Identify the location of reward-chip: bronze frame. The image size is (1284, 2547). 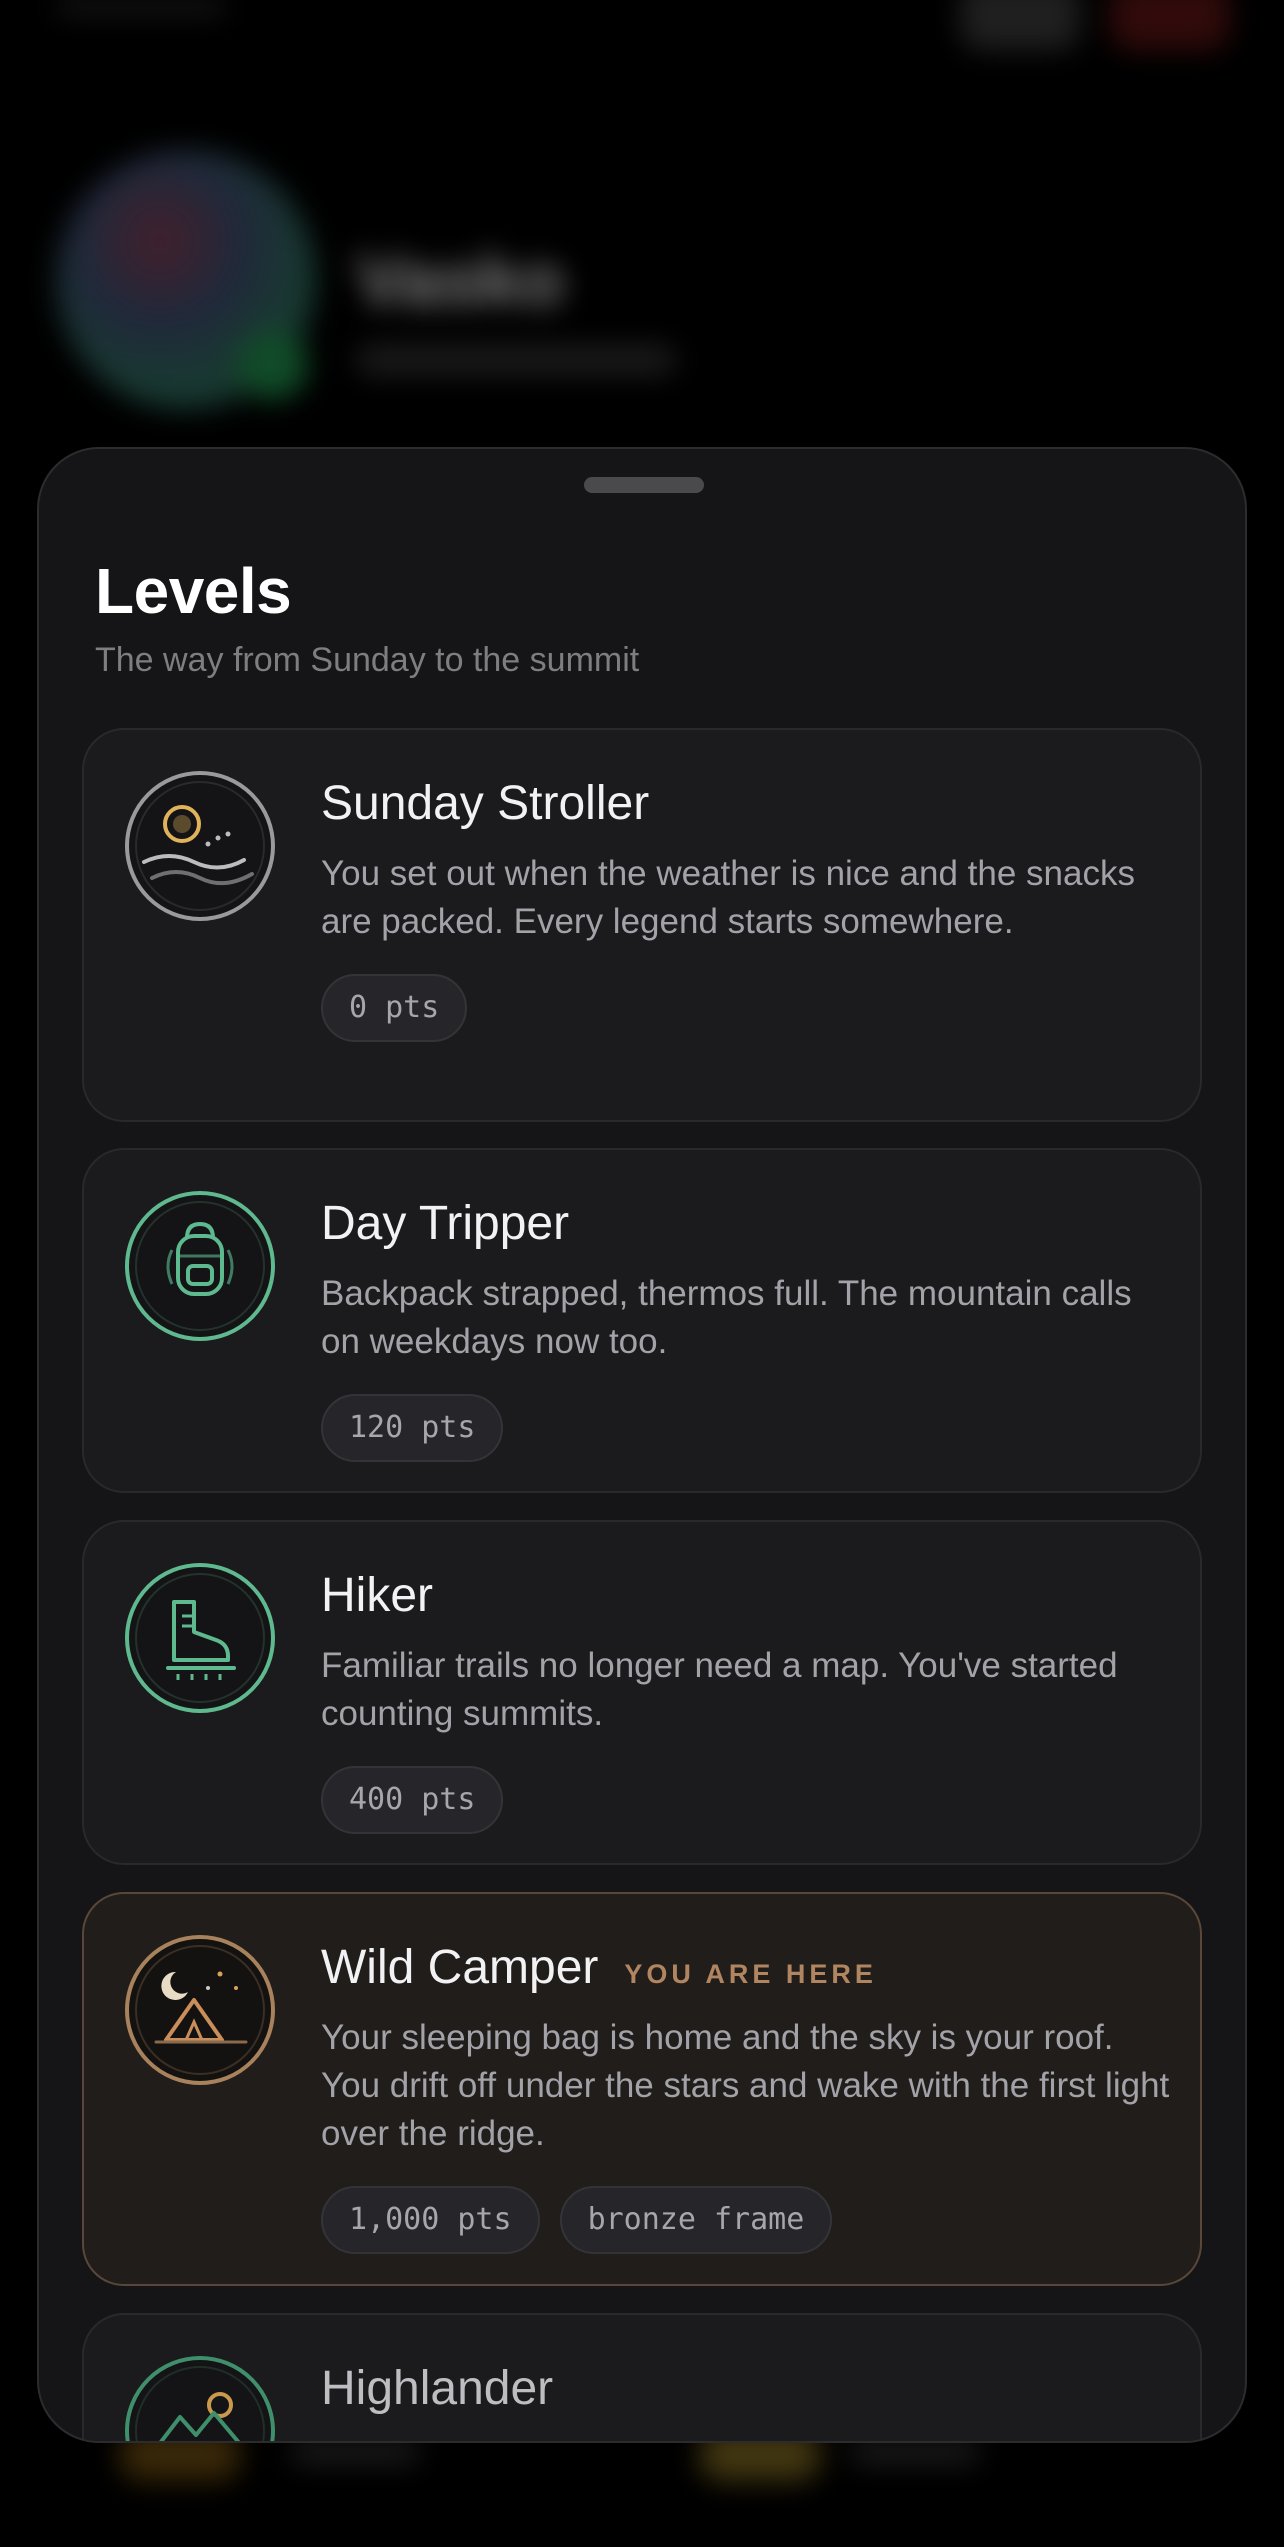
(696, 2220).